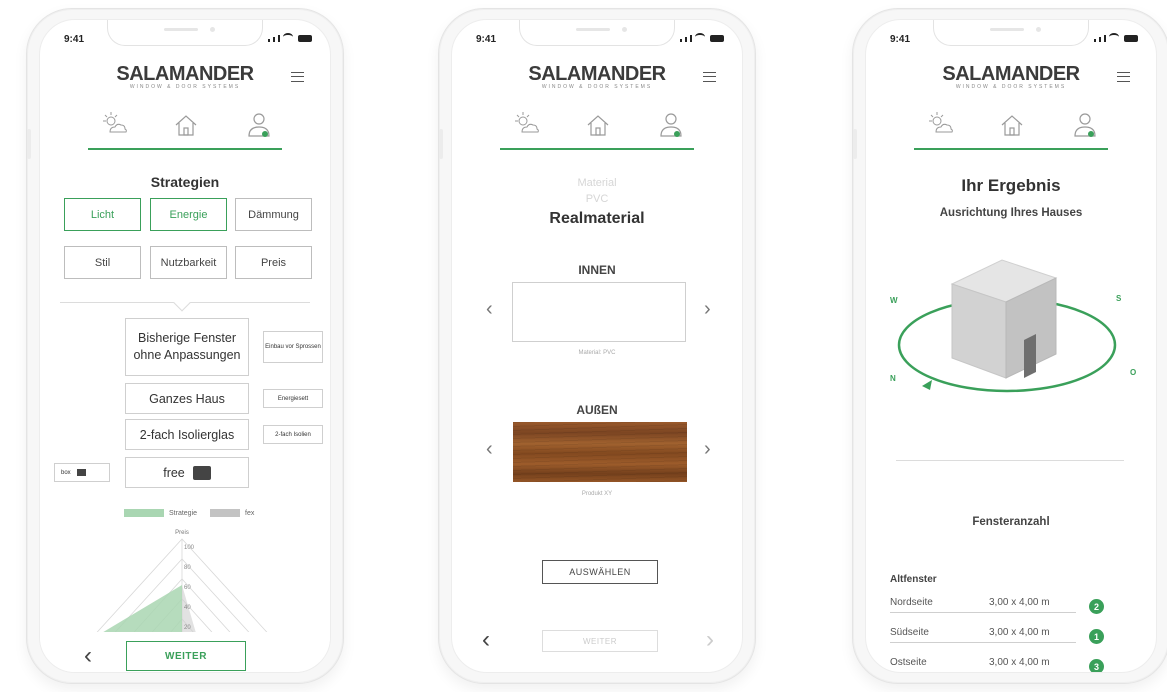  I want to click on row-label: Nordseite, so click(911, 602).